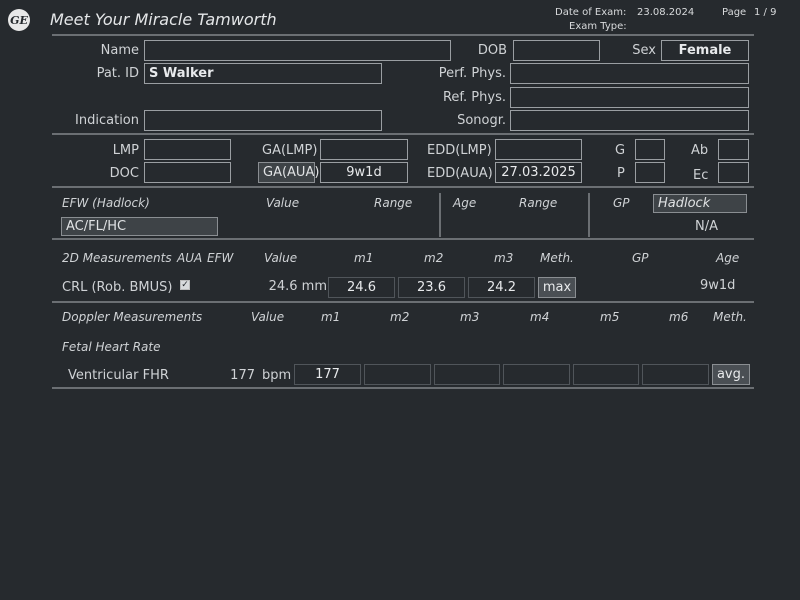 The width and height of the screenshot is (800, 600). What do you see at coordinates (557, 258) in the screenshot?
I see `2d-col-meth: Meth.` at bounding box center [557, 258].